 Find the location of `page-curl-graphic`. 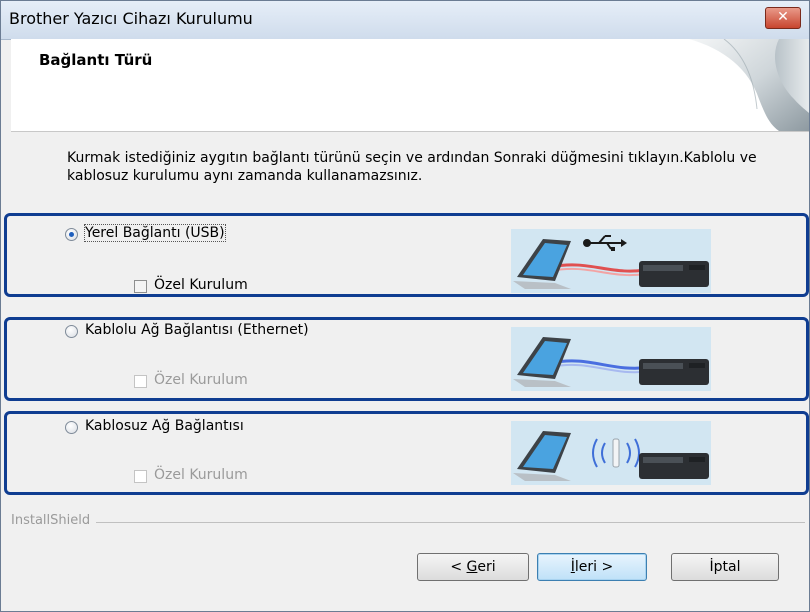

page-curl-graphic is located at coordinates (749, 85).